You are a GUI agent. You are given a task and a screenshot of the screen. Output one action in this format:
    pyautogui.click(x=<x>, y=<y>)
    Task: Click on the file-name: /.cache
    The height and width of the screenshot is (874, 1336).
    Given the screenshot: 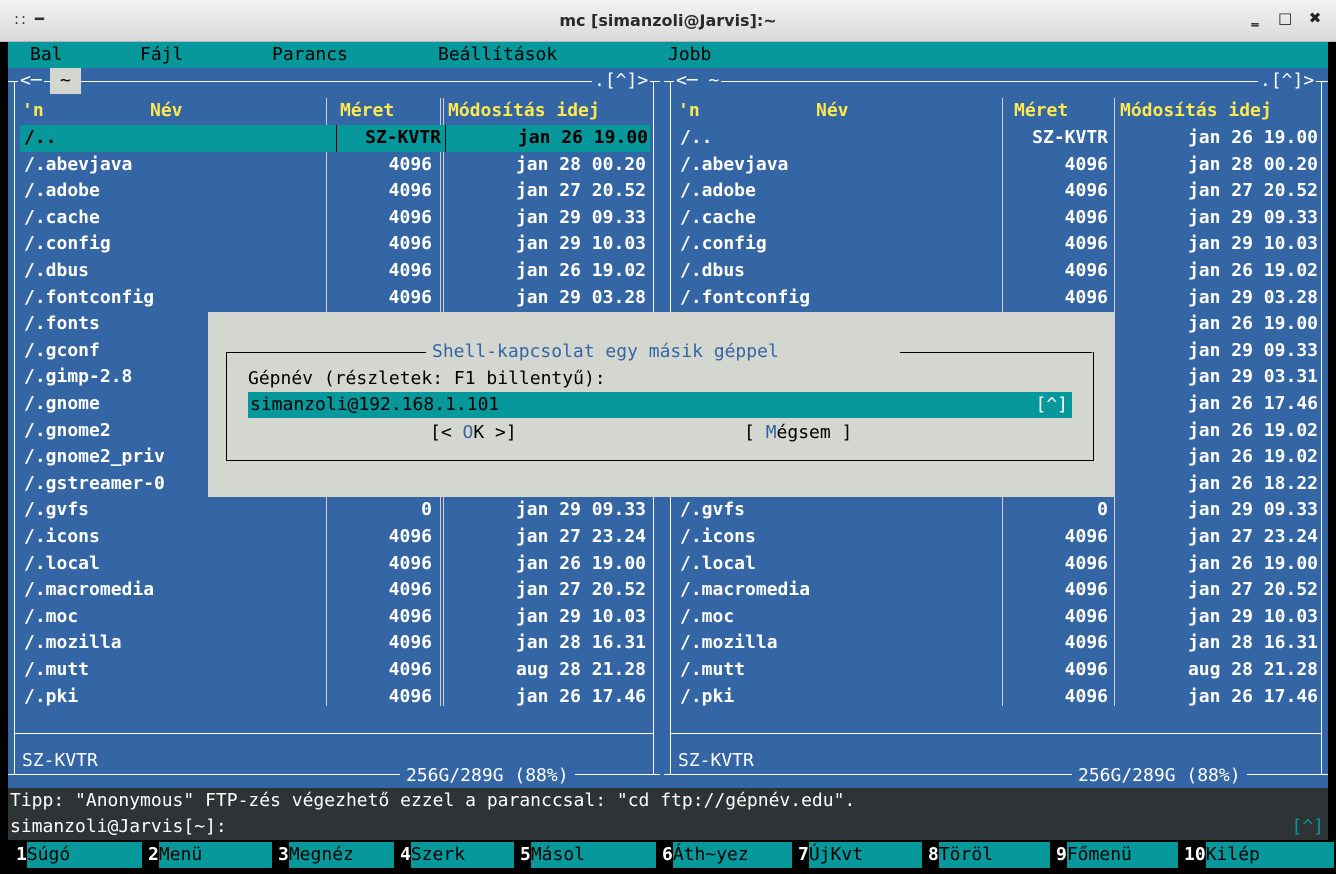 What is the action you would take?
    pyautogui.click(x=718, y=217)
    